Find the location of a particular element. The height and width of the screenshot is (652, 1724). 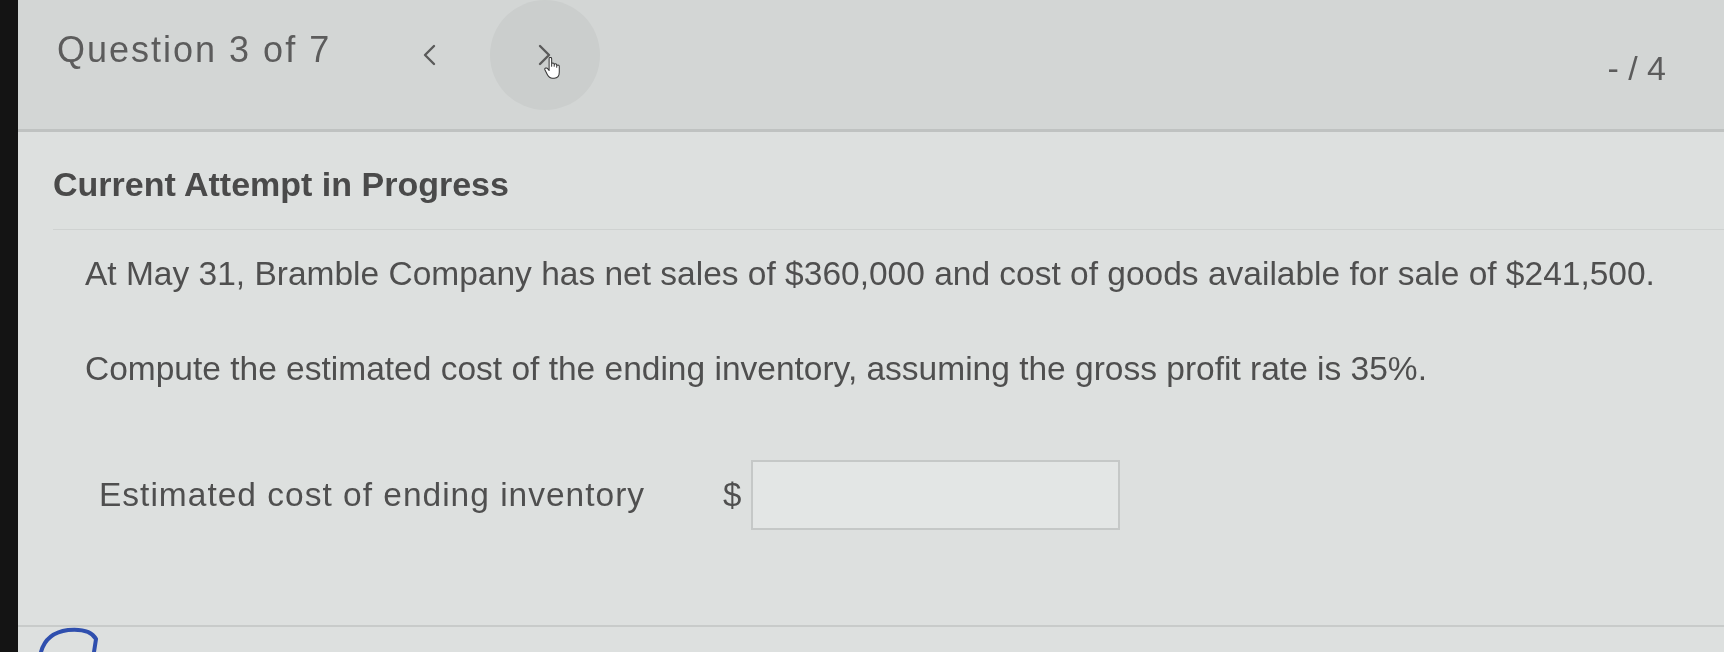

question-text: At May 31, Bramble Company has net sales of $360,000 and cost of goods available for sale of $241,500. is located at coordinates (870, 274).